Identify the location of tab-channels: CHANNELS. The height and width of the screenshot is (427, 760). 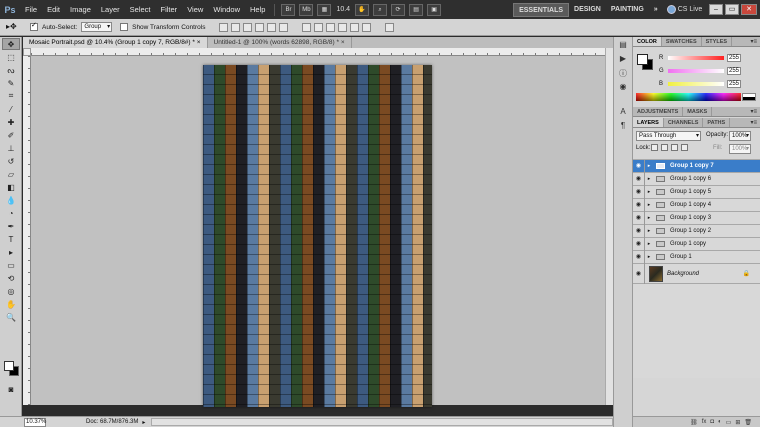
(684, 122).